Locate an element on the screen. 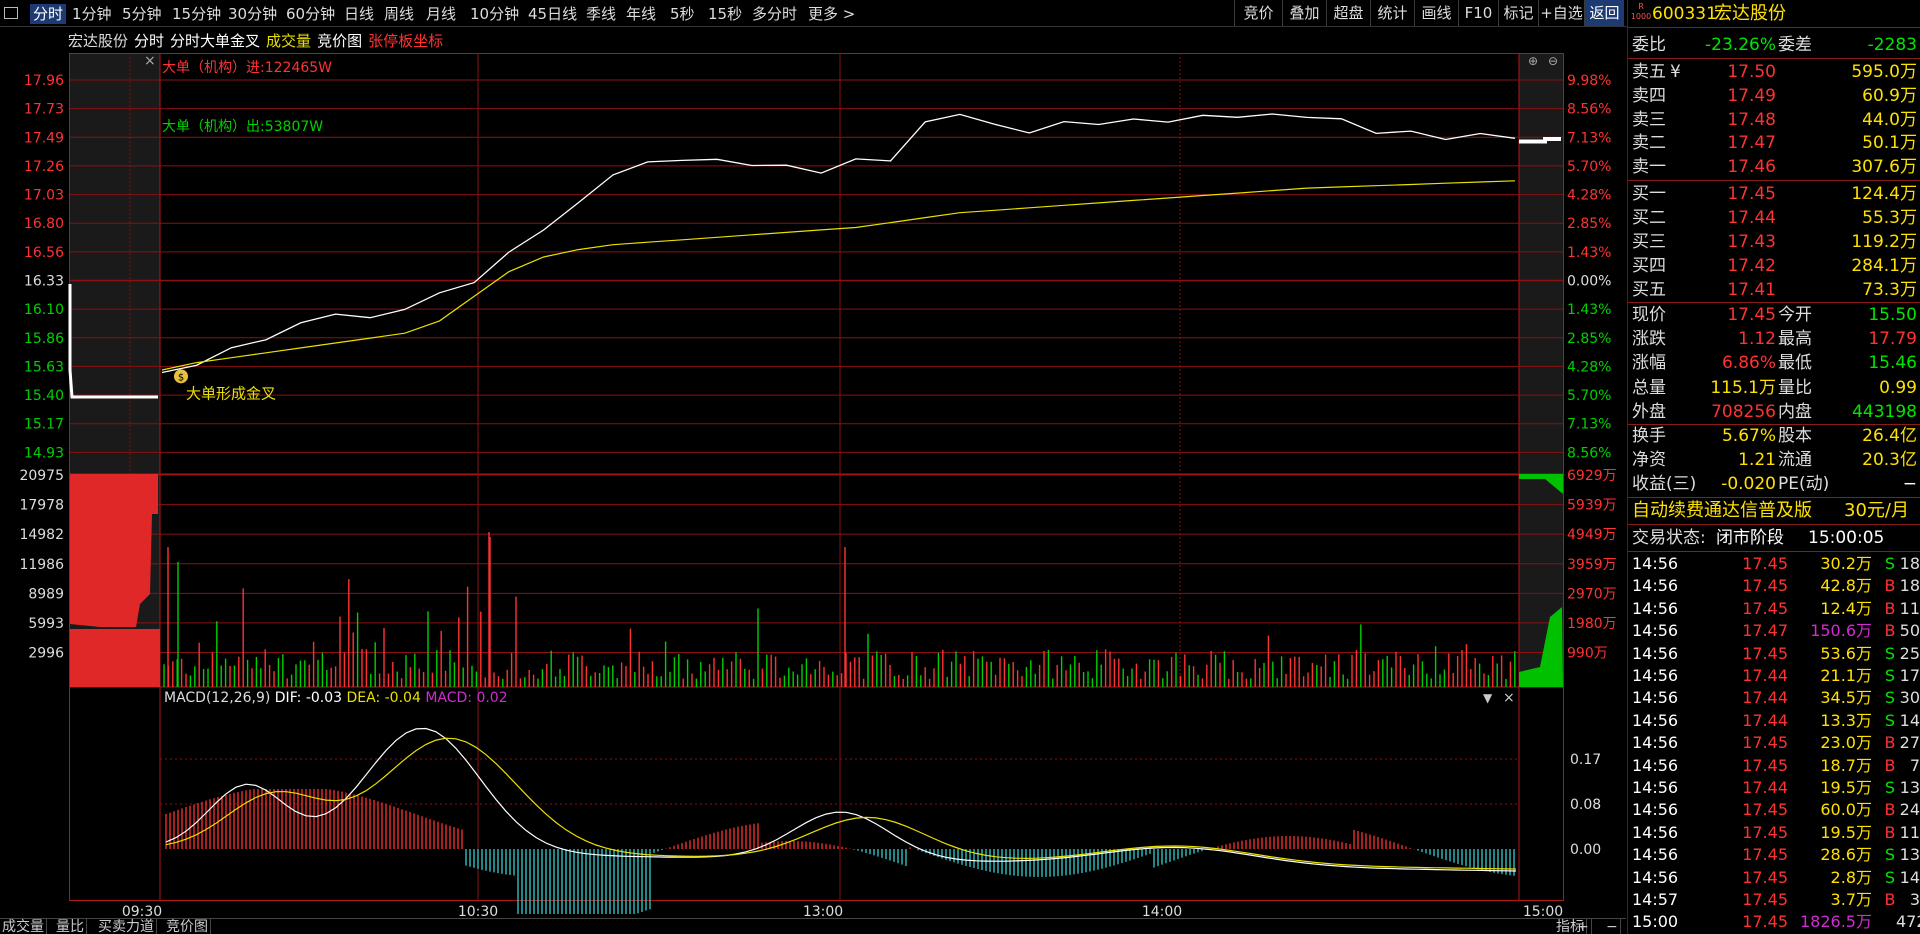  menu-icon is located at coordinates (11, 13).